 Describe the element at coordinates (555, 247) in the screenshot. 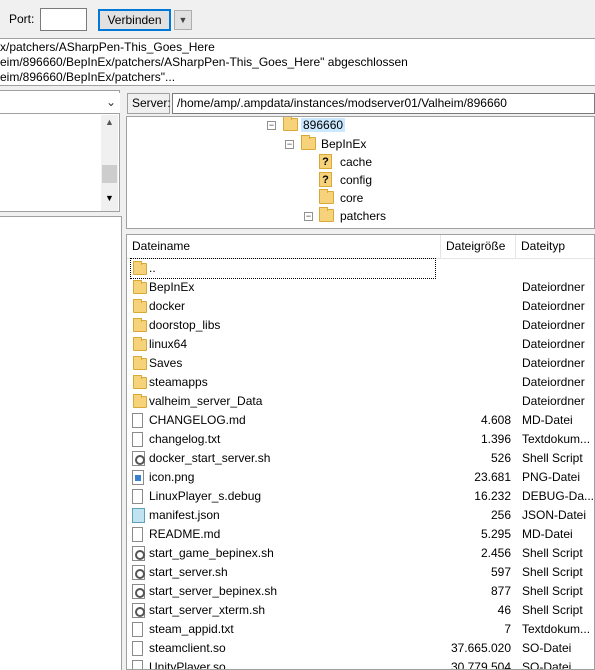

I see `column-header-type: Dateityp` at that location.